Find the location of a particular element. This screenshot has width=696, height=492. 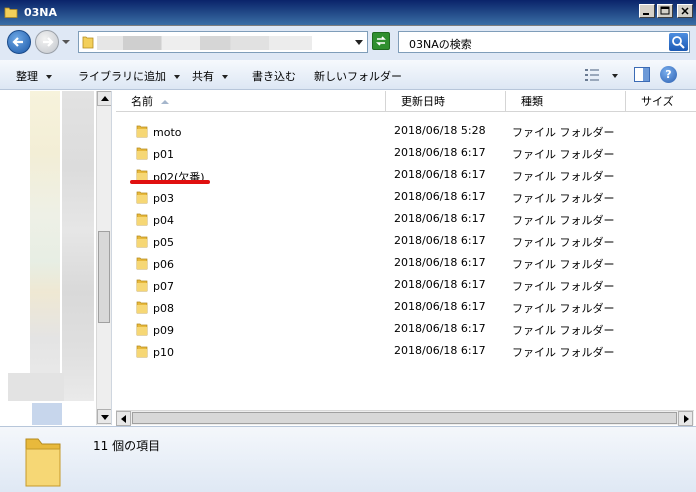

file-name: p06 is located at coordinates (163, 264).